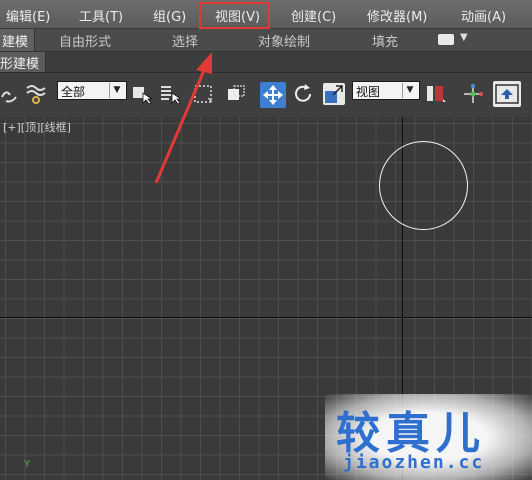  What do you see at coordinates (101, 15) in the screenshot?
I see `menu-tools: 工具(T)` at bounding box center [101, 15].